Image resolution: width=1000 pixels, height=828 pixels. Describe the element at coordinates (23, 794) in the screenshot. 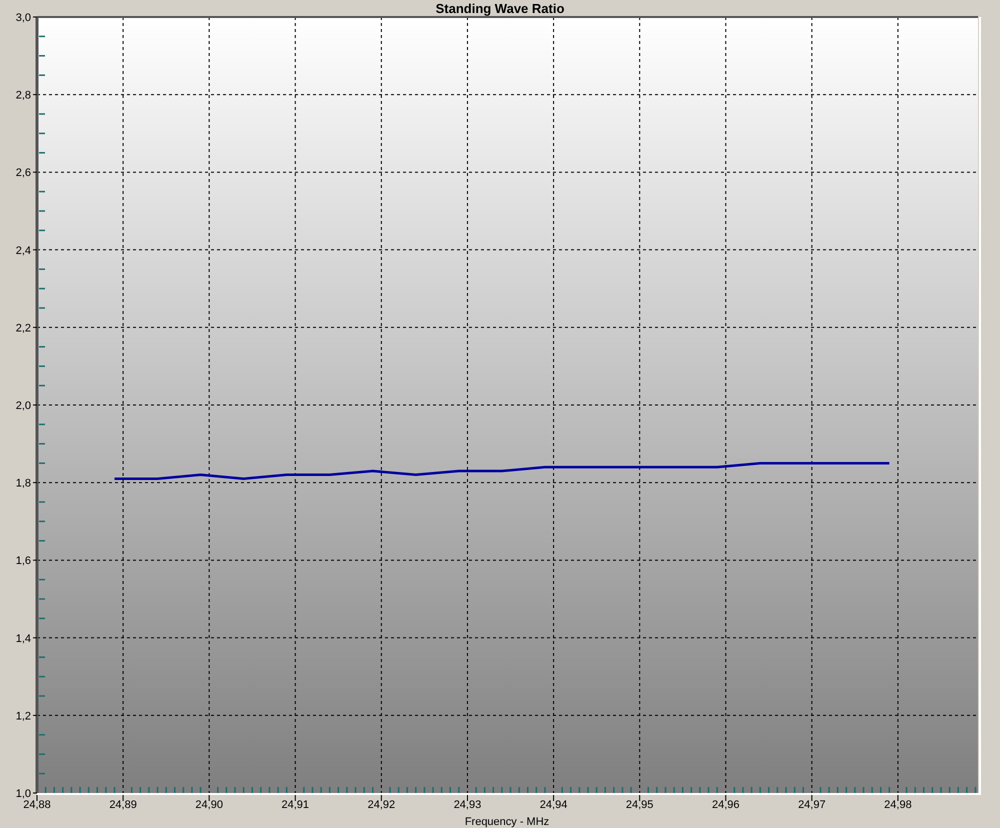

I see `y-tick-label: 1,0` at that location.